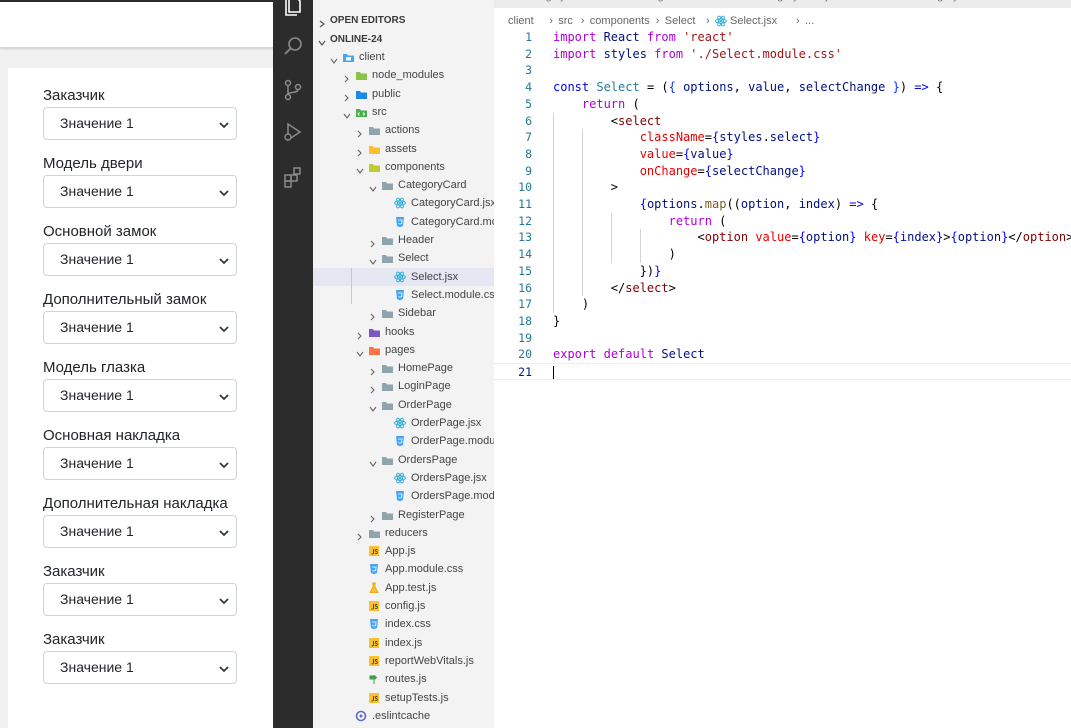 The image size is (1071, 728). Describe the element at coordinates (374, 698) in the screenshot. I see `js-icon` at that location.